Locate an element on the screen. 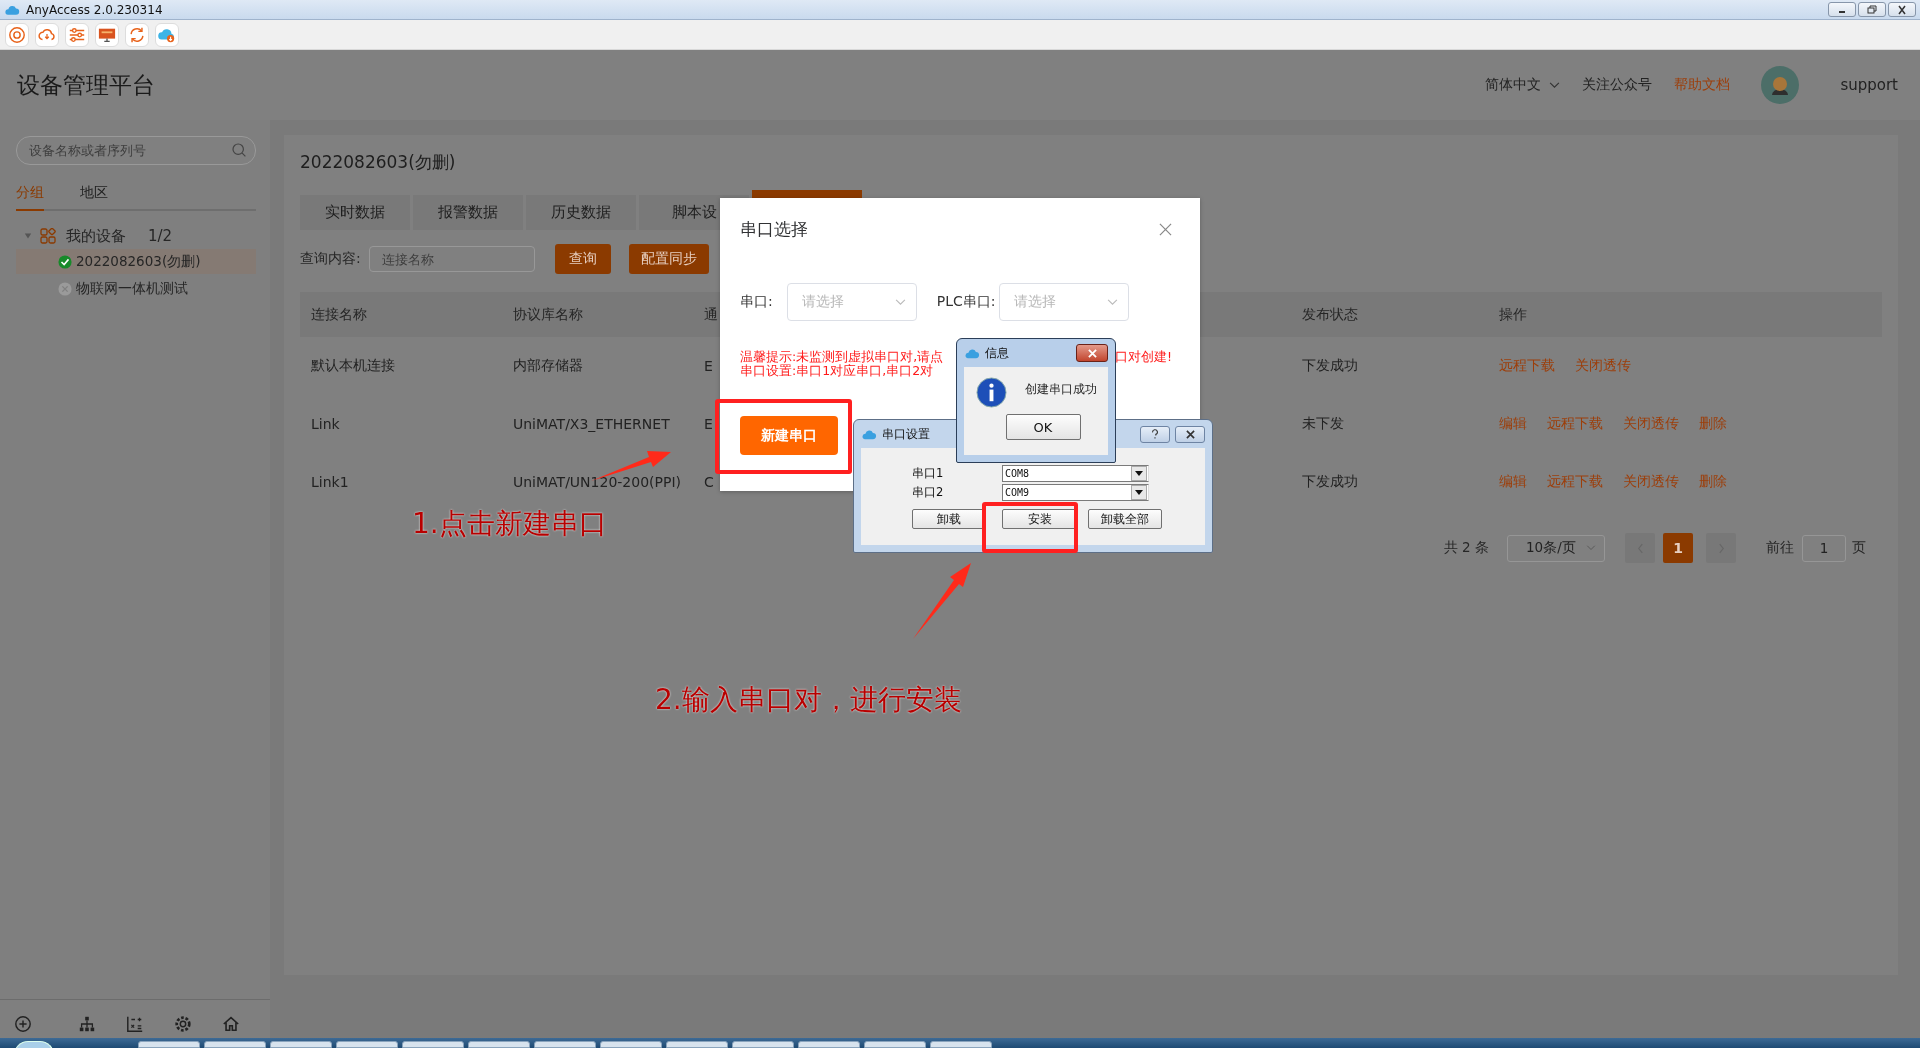 This screenshot has height=1048, width=1920. tab: 报警数据 is located at coordinates (468, 212).